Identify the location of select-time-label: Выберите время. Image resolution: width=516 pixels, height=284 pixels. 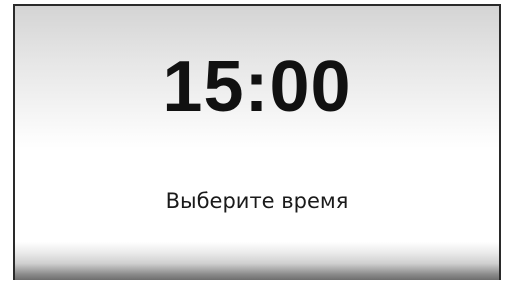
(257, 201).